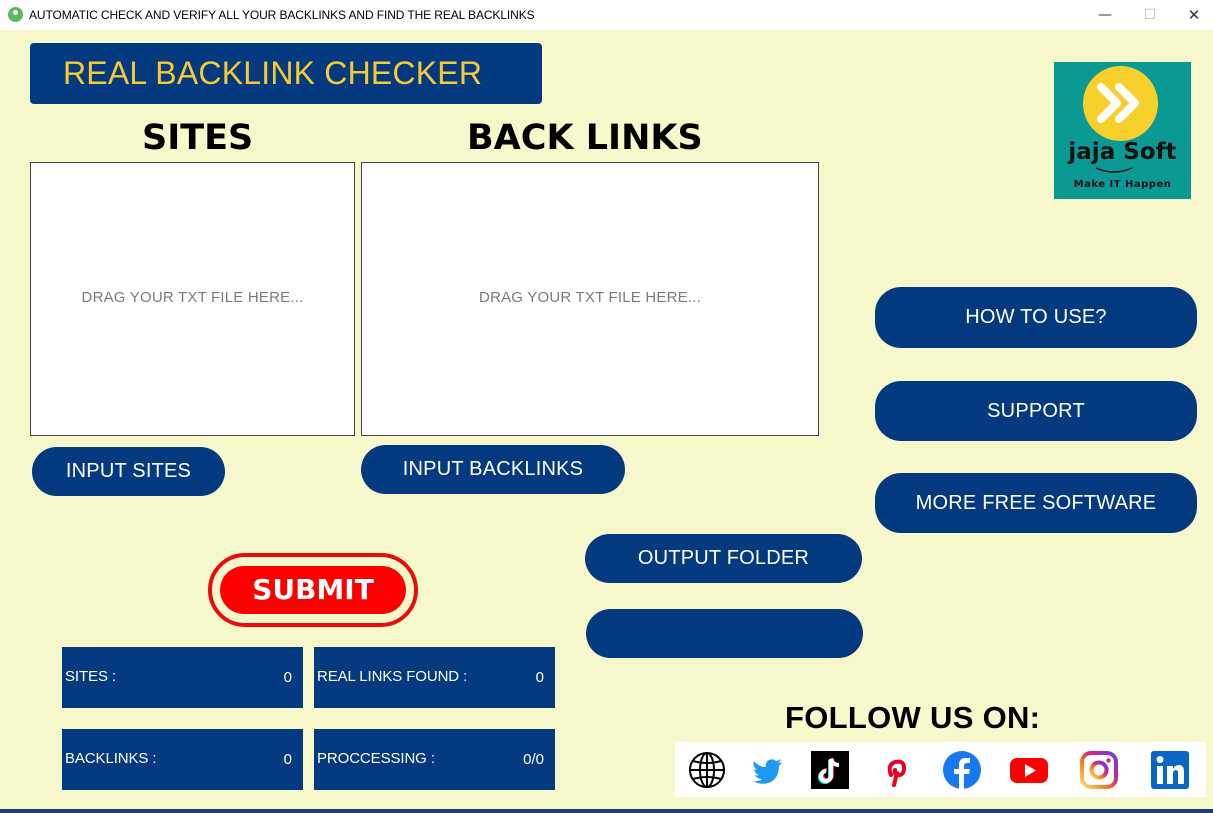 Image resolution: width=1213 pixels, height=813 pixels. Describe the element at coordinates (1122, 152) in the screenshot. I see `logo-name: jaja Soft` at that location.